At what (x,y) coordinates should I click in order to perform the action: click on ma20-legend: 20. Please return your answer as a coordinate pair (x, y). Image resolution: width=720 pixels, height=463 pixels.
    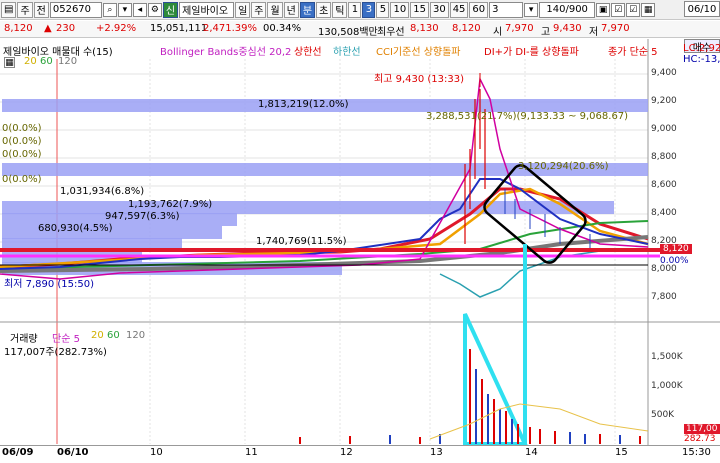
    Looking at the image, I should click on (30, 61).